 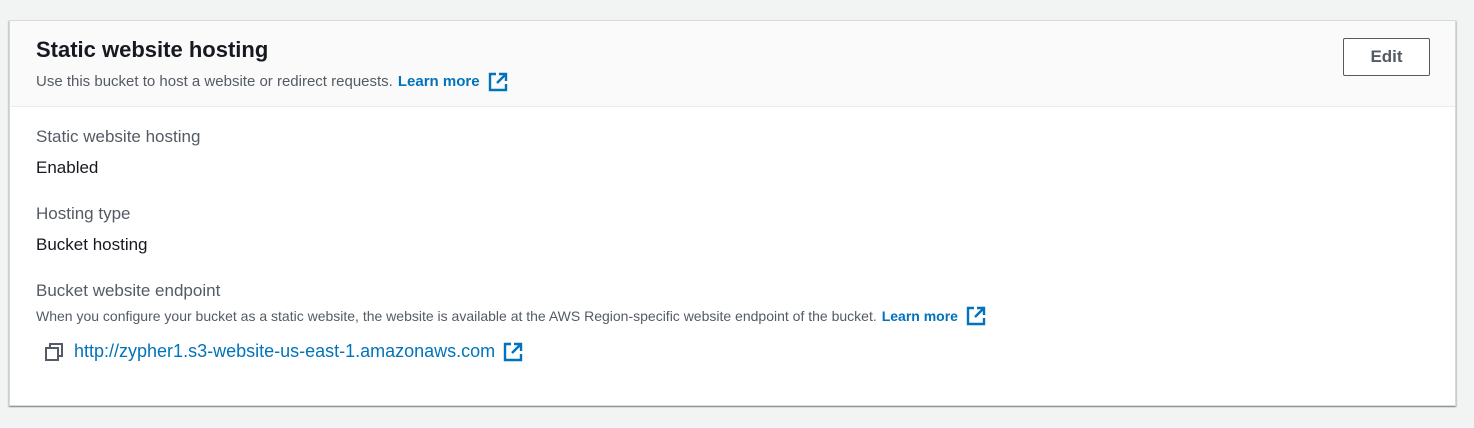 I want to click on hosting-status-label: Static website hosting, so click(x=118, y=136).